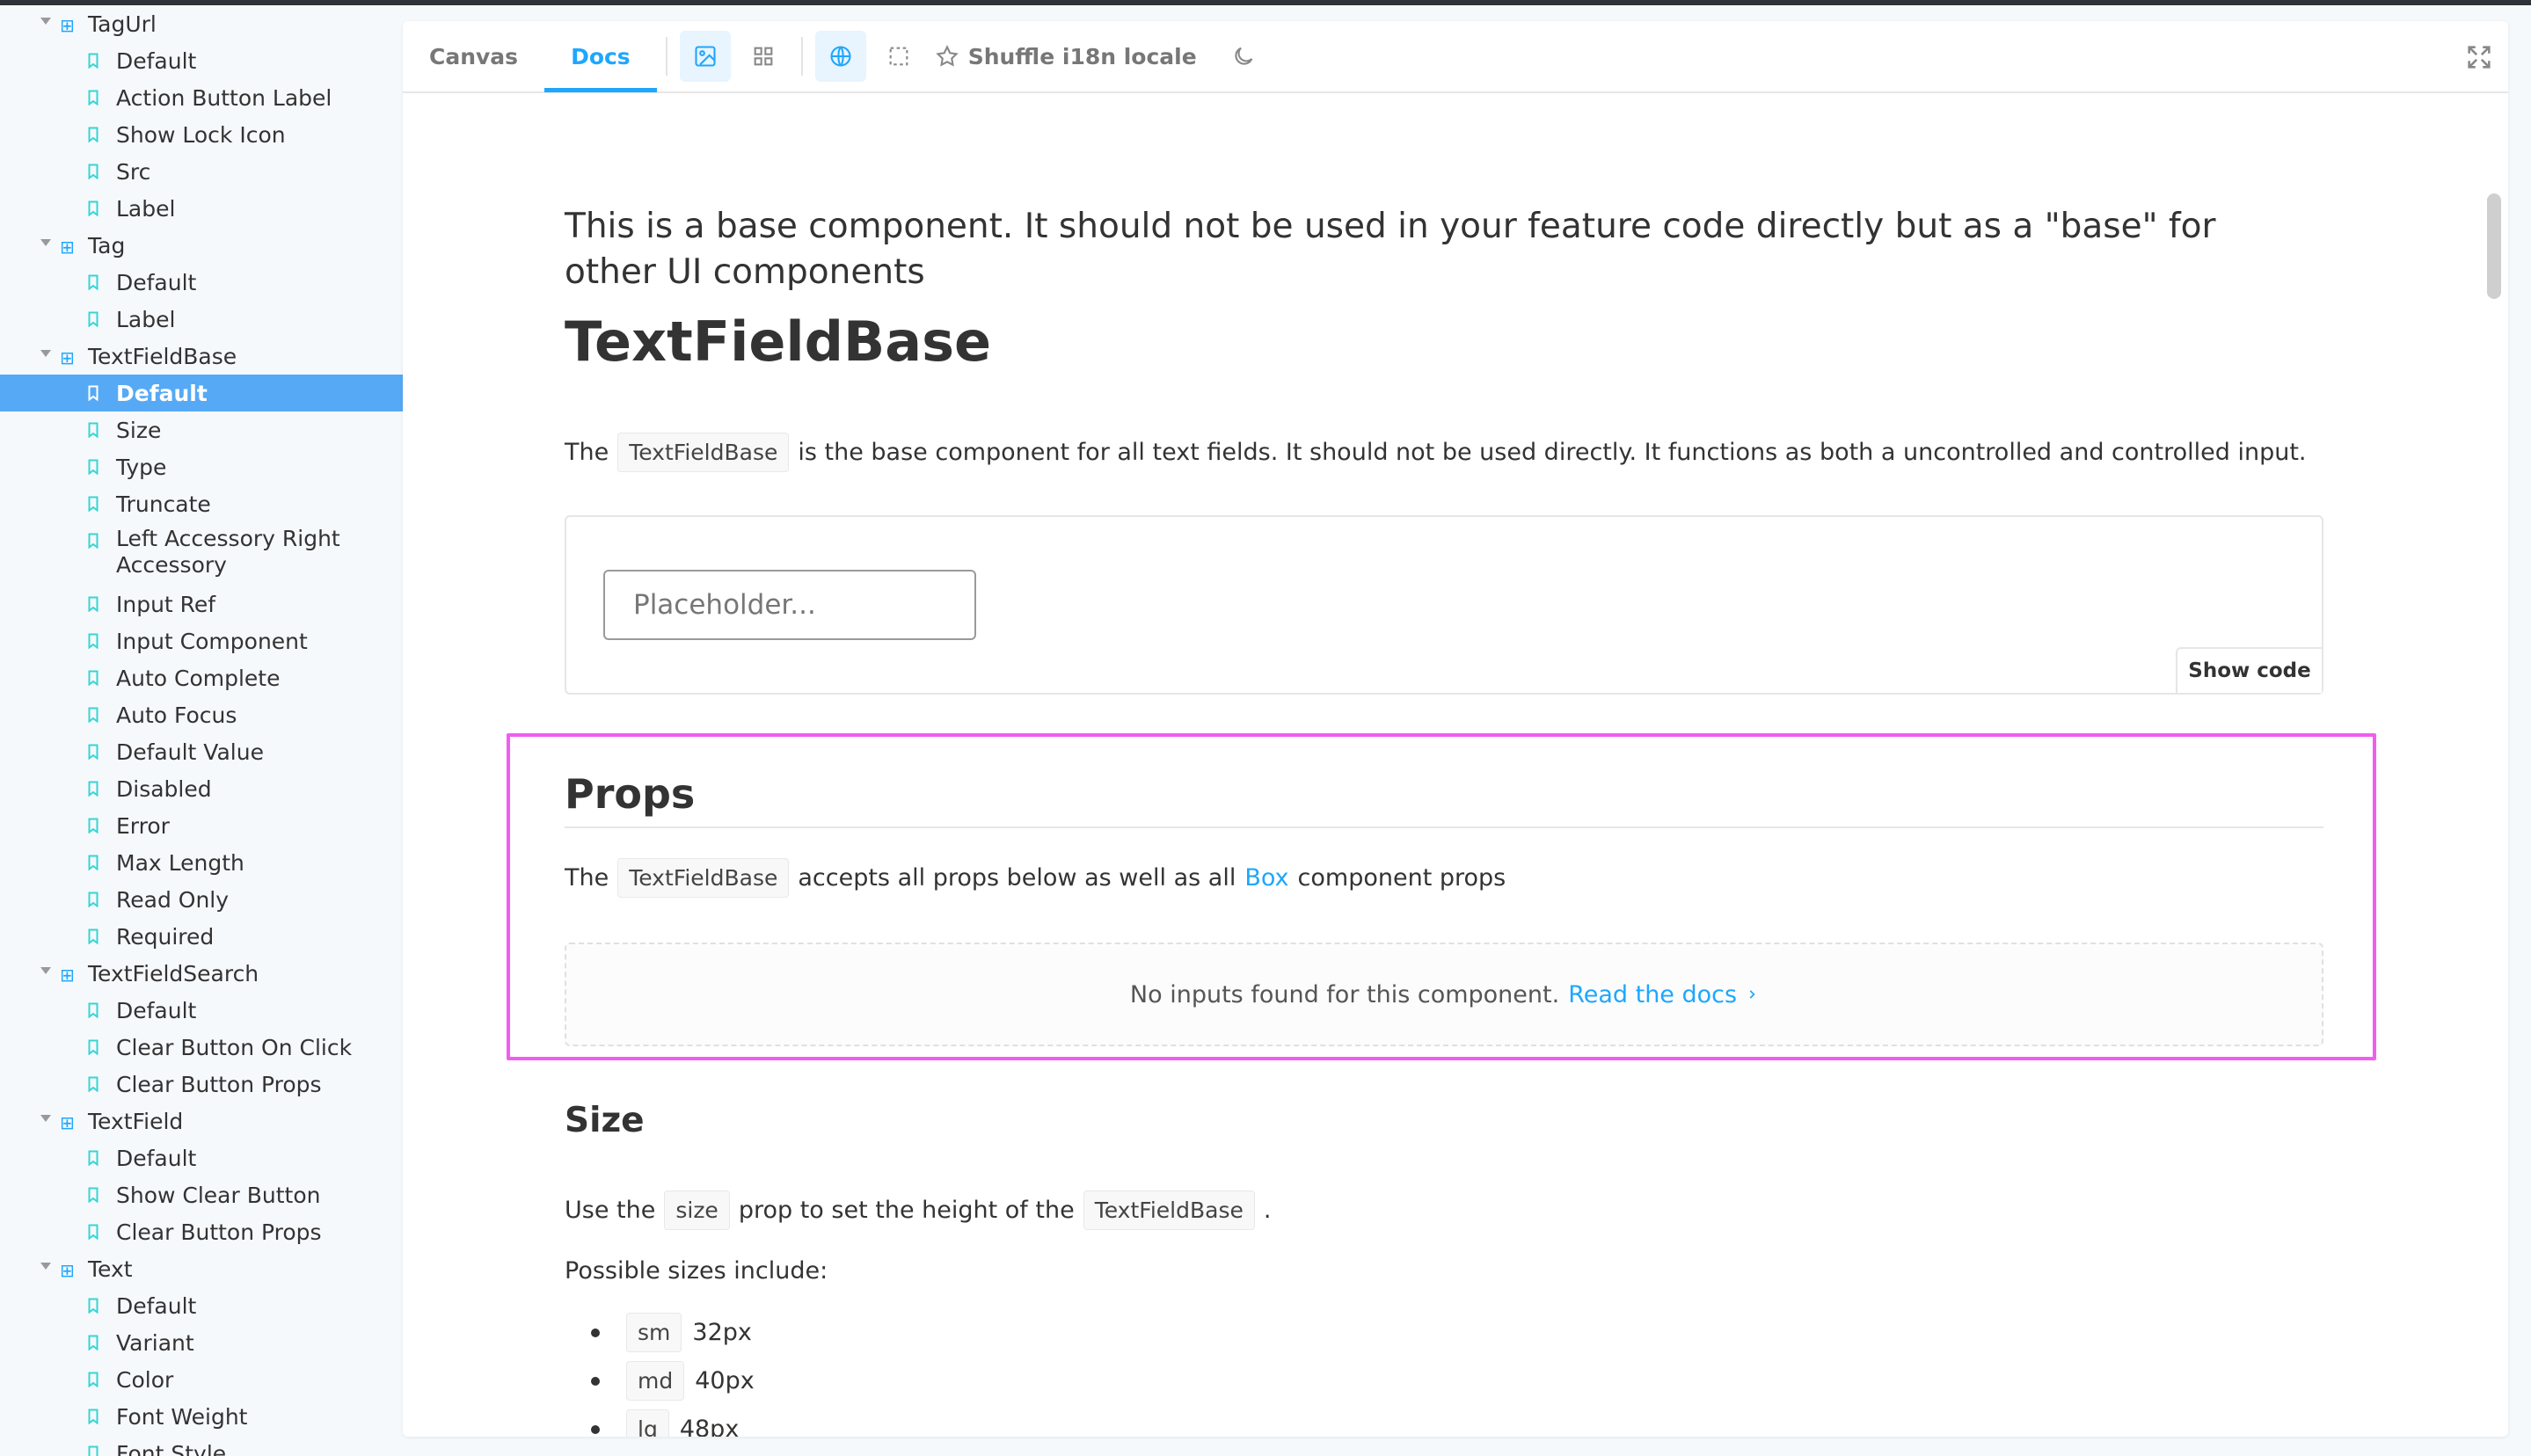  What do you see at coordinates (1267, 1210) in the screenshot?
I see `size-period: .` at bounding box center [1267, 1210].